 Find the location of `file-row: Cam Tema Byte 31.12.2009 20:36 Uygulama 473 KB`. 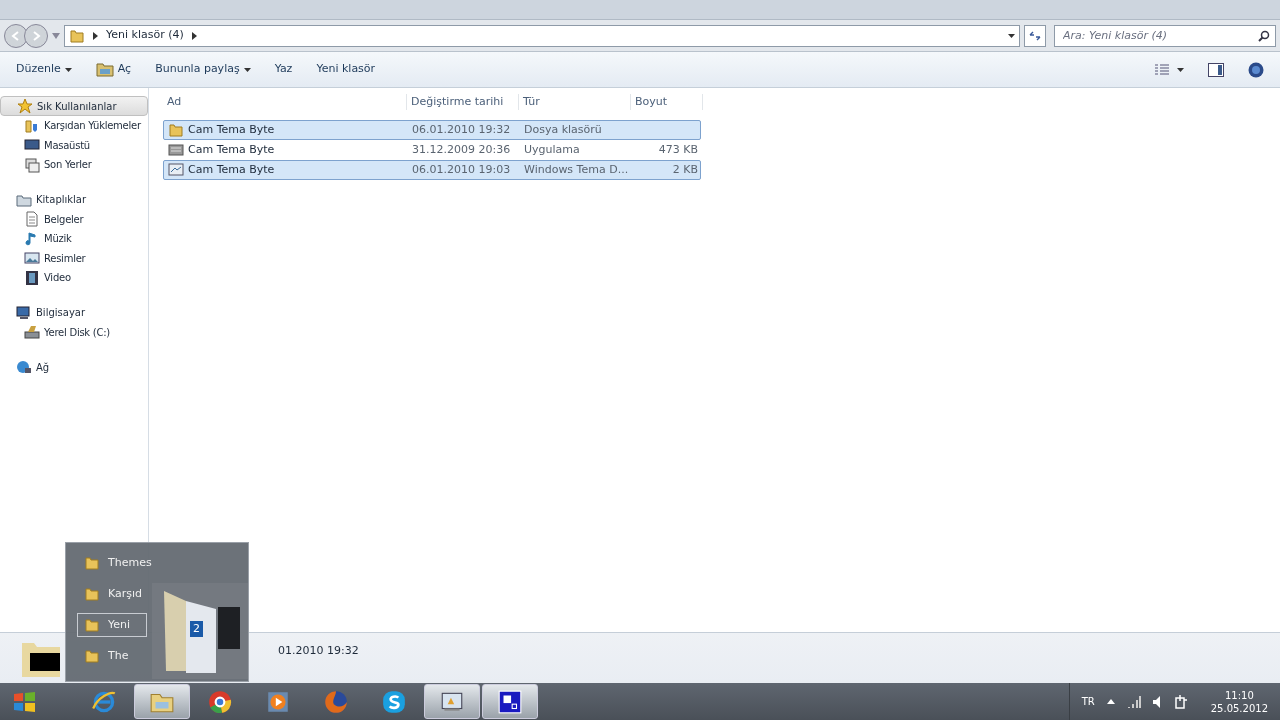

file-row: Cam Tema Byte 31.12.2009 20:36 Uygulama 473 KB is located at coordinates (432, 150).